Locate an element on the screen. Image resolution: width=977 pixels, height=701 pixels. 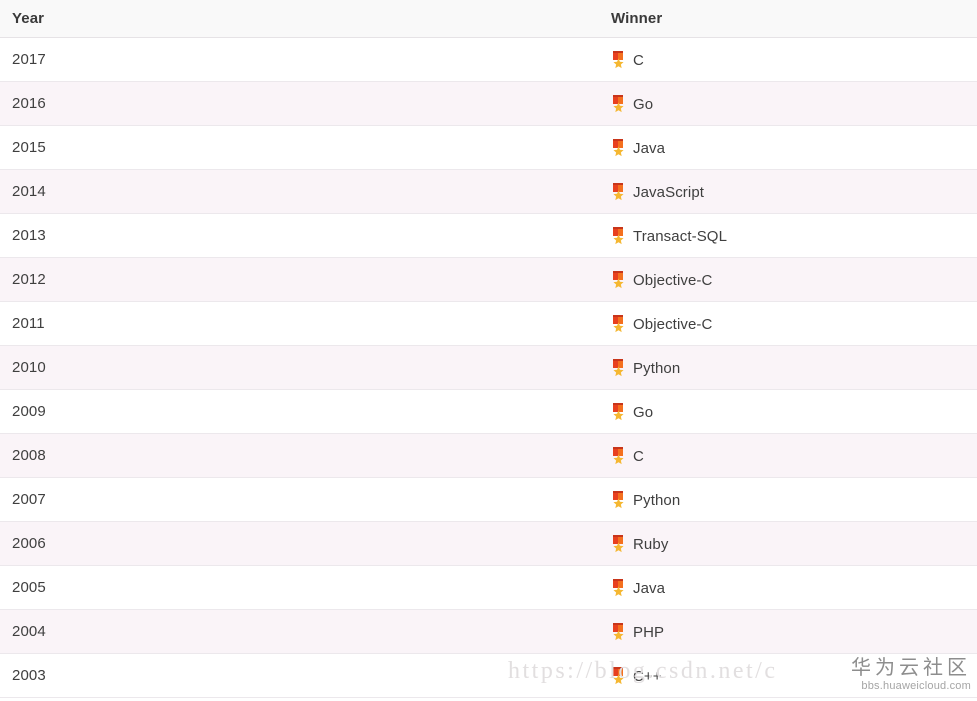
table-row: 2007 Python is located at coordinates (488, 499).